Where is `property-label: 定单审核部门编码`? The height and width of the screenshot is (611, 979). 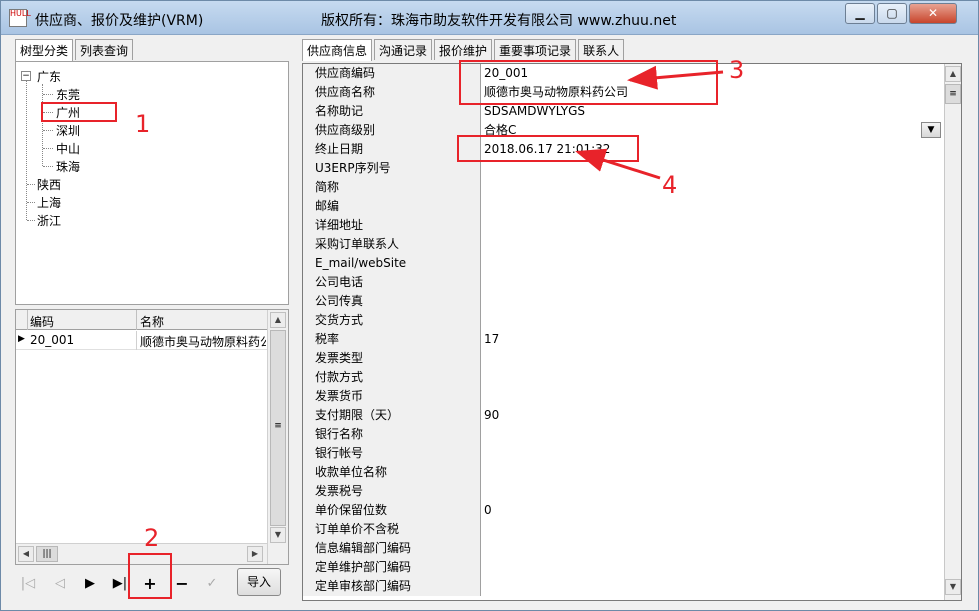 property-label: 定单审核部门编码 is located at coordinates (392, 586).